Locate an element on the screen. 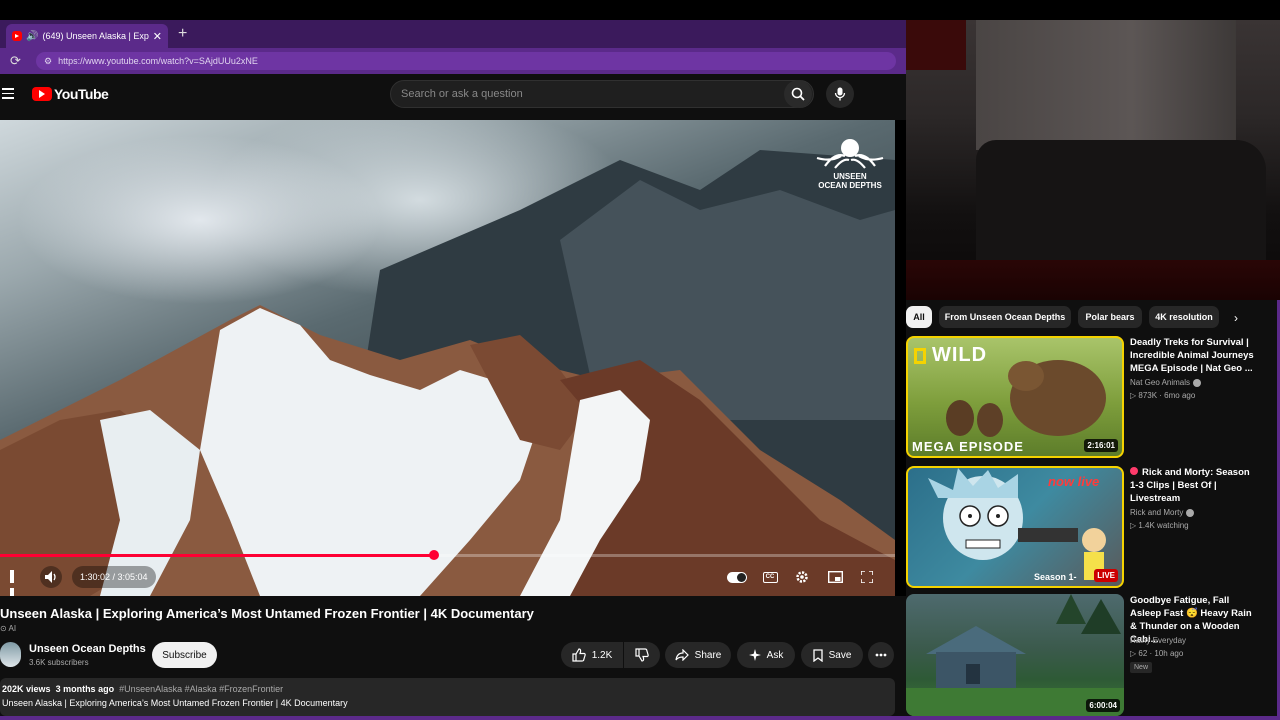 The image size is (1280, 720). youtube-play-icon is located at coordinates (42, 94).